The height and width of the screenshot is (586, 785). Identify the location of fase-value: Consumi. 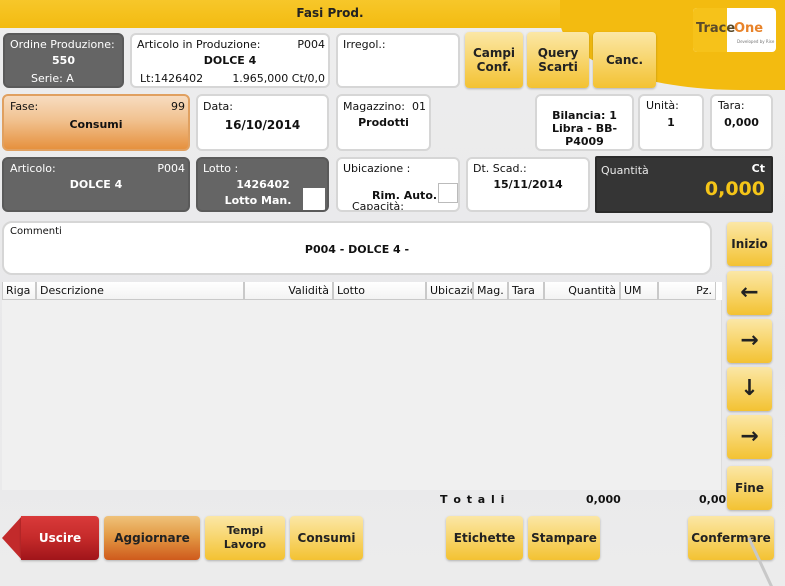
(96, 124).